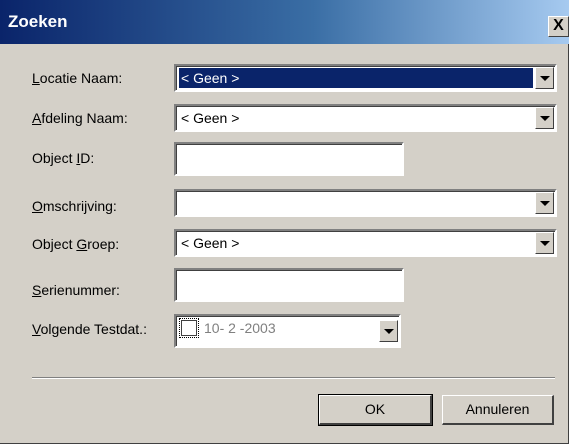 This screenshot has width=569, height=444. What do you see at coordinates (365, 243) in the screenshot?
I see `object-groep-combo: < Geen >` at bounding box center [365, 243].